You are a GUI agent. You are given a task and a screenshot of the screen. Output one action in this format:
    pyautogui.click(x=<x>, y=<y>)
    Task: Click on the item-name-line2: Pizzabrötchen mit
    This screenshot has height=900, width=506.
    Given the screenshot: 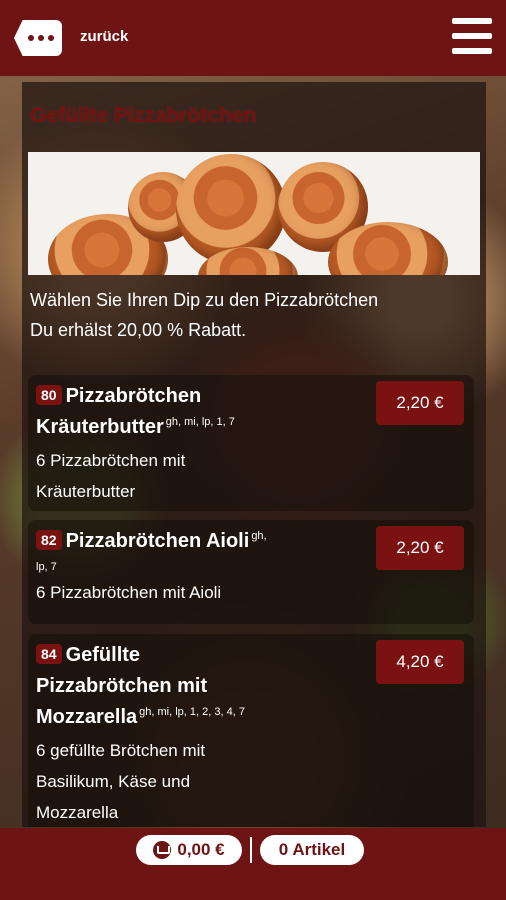 What is the action you would take?
    pyautogui.click(x=122, y=686)
    